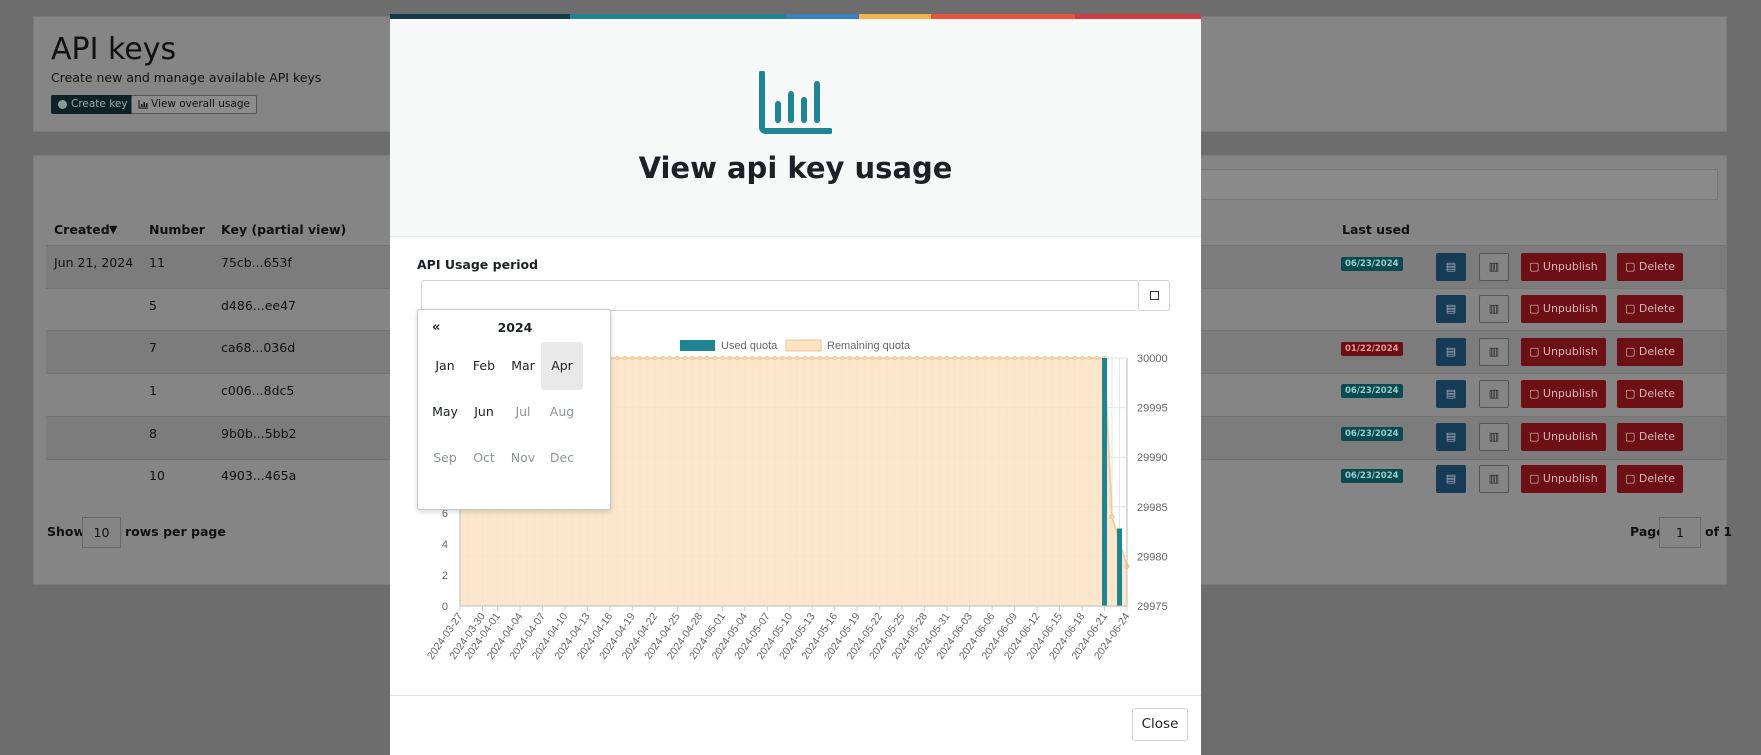 The image size is (1761, 755). Describe the element at coordinates (795, 168) in the screenshot. I see `modal-title: View api key usage` at that location.